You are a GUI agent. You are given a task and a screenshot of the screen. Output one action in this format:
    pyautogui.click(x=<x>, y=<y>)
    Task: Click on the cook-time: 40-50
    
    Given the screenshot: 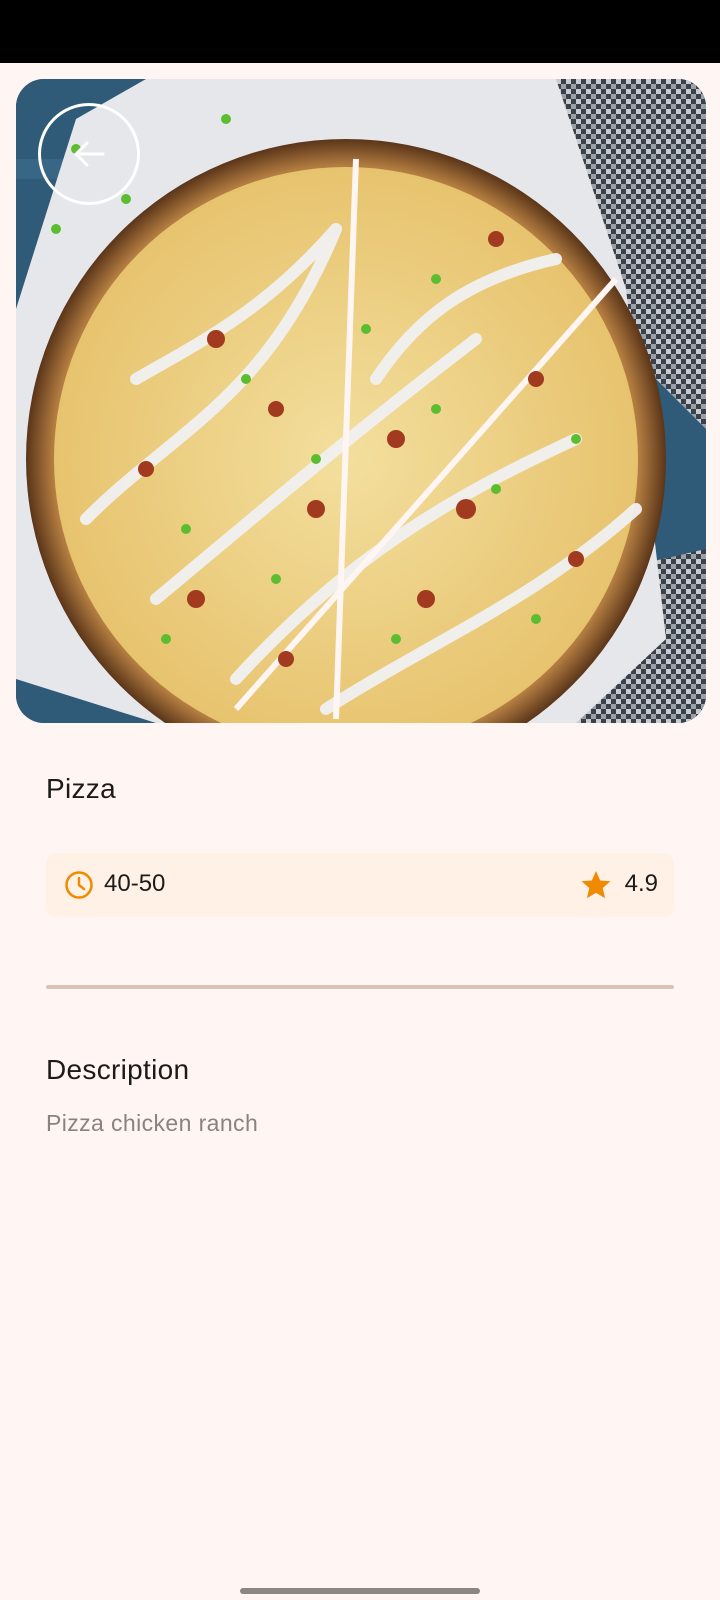 What is the action you would take?
    pyautogui.click(x=135, y=883)
    